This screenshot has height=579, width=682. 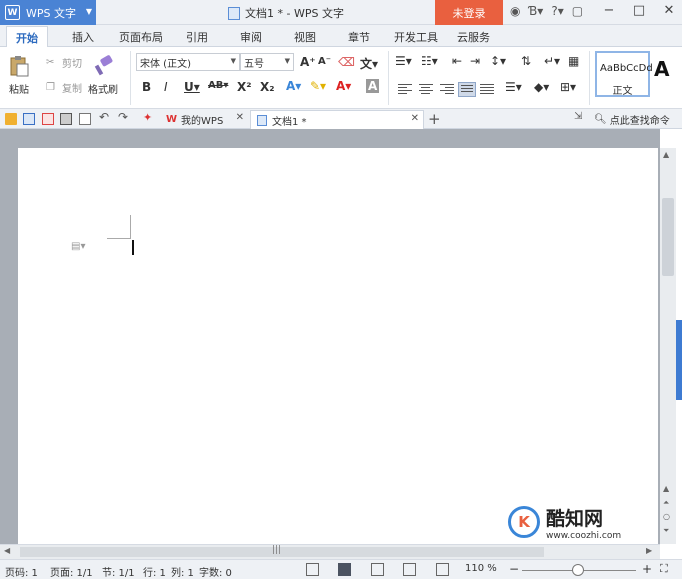 I want to click on prev-page-icon: ⏶, so click(x=666, y=503).